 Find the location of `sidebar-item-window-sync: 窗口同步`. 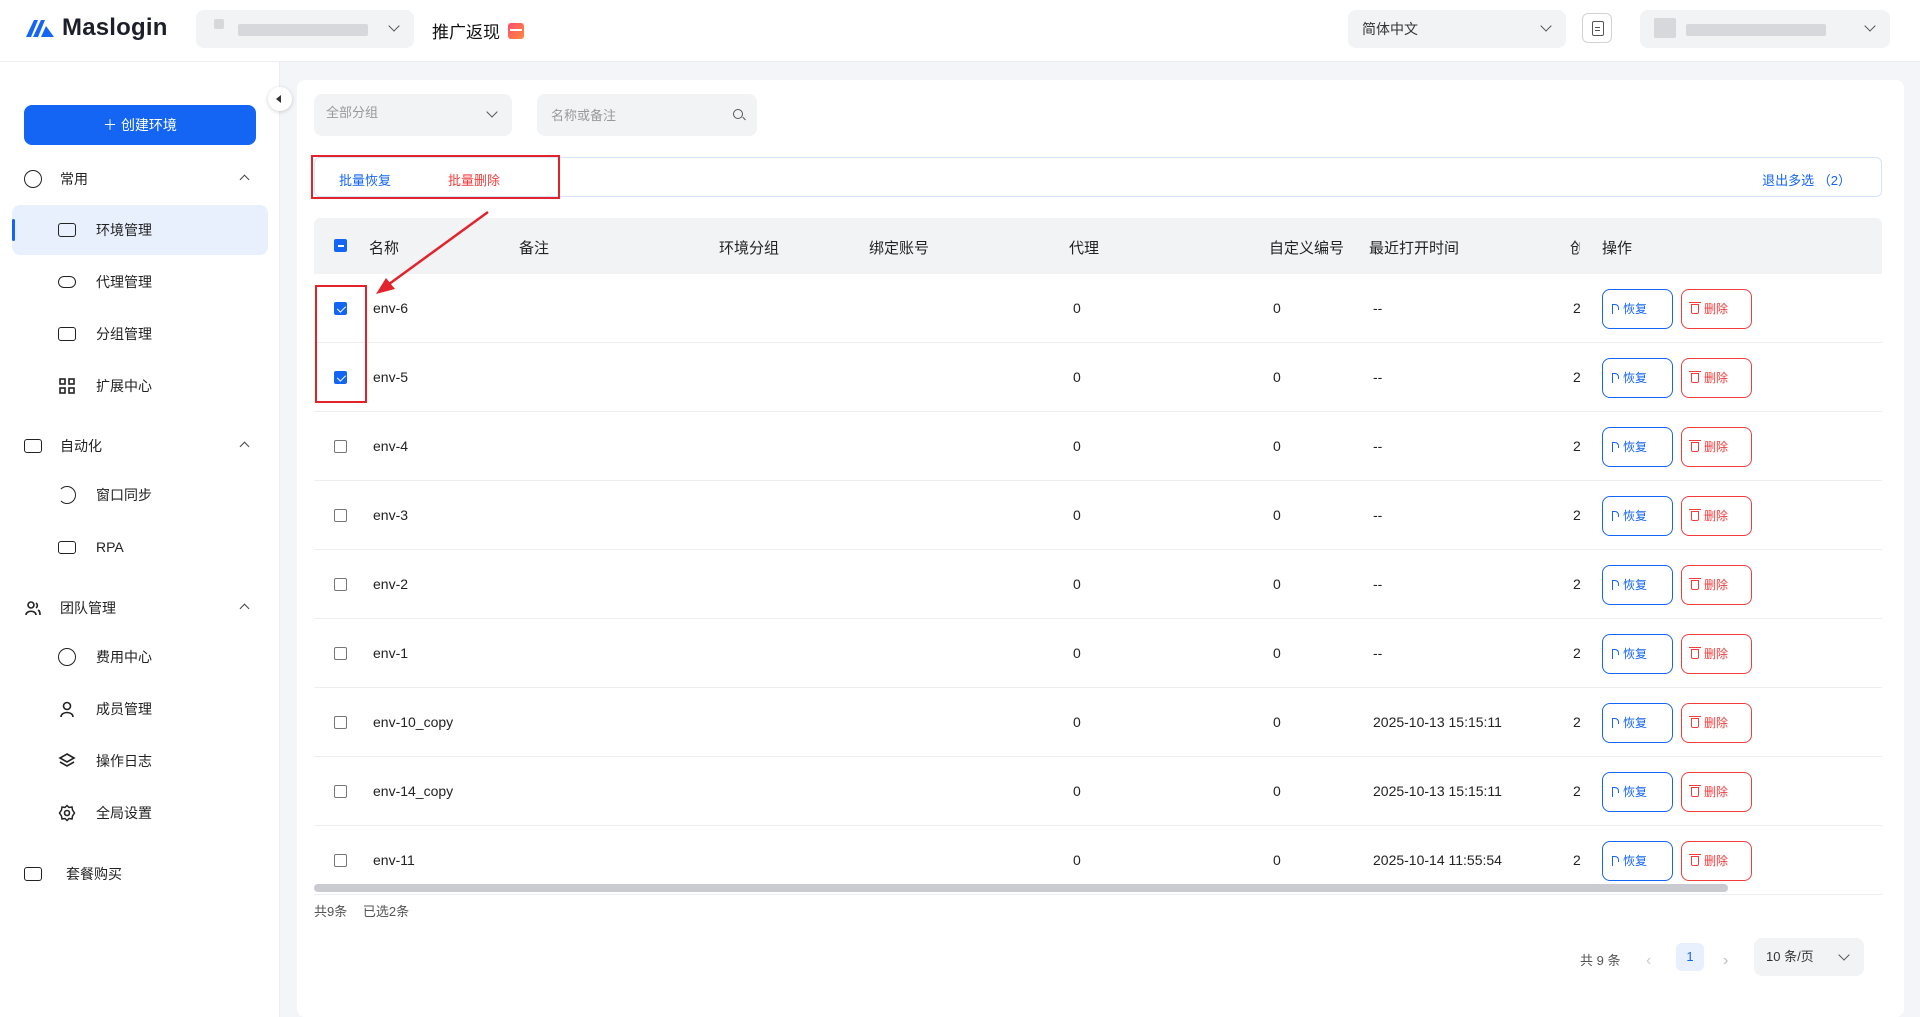

sidebar-item-window-sync: 窗口同步 is located at coordinates (140, 495).